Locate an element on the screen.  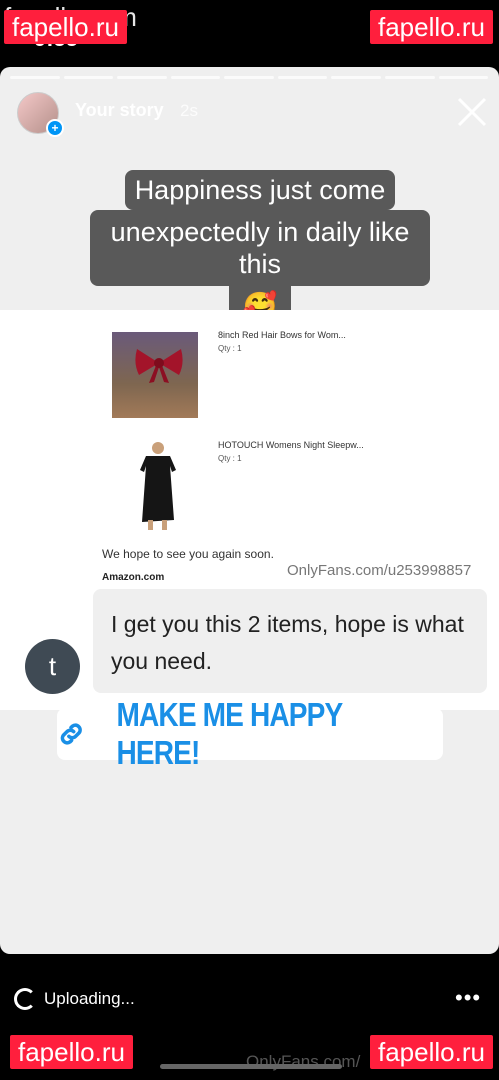
add-story-icon: + is located at coordinates (55, 128).